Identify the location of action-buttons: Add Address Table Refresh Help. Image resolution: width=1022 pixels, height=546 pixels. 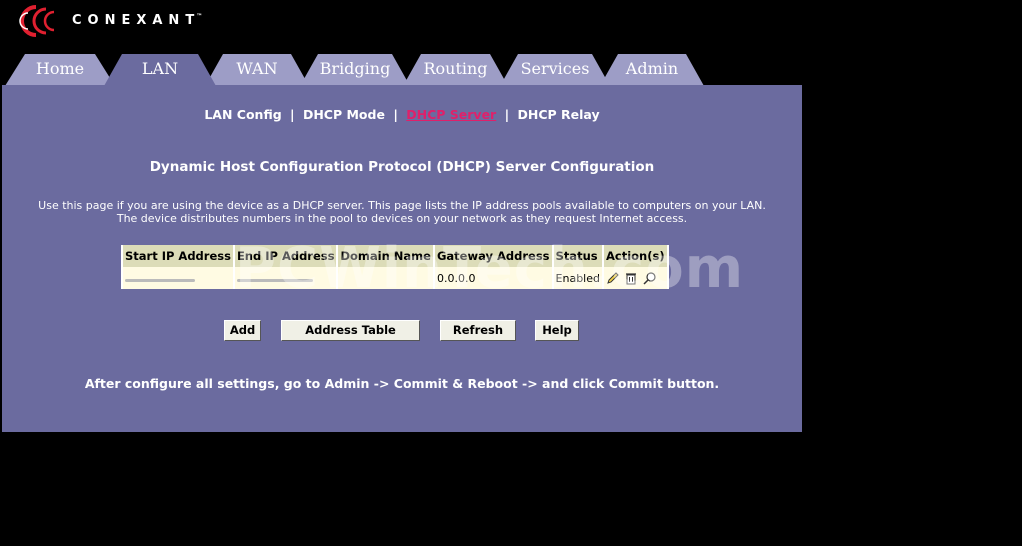
(402, 331).